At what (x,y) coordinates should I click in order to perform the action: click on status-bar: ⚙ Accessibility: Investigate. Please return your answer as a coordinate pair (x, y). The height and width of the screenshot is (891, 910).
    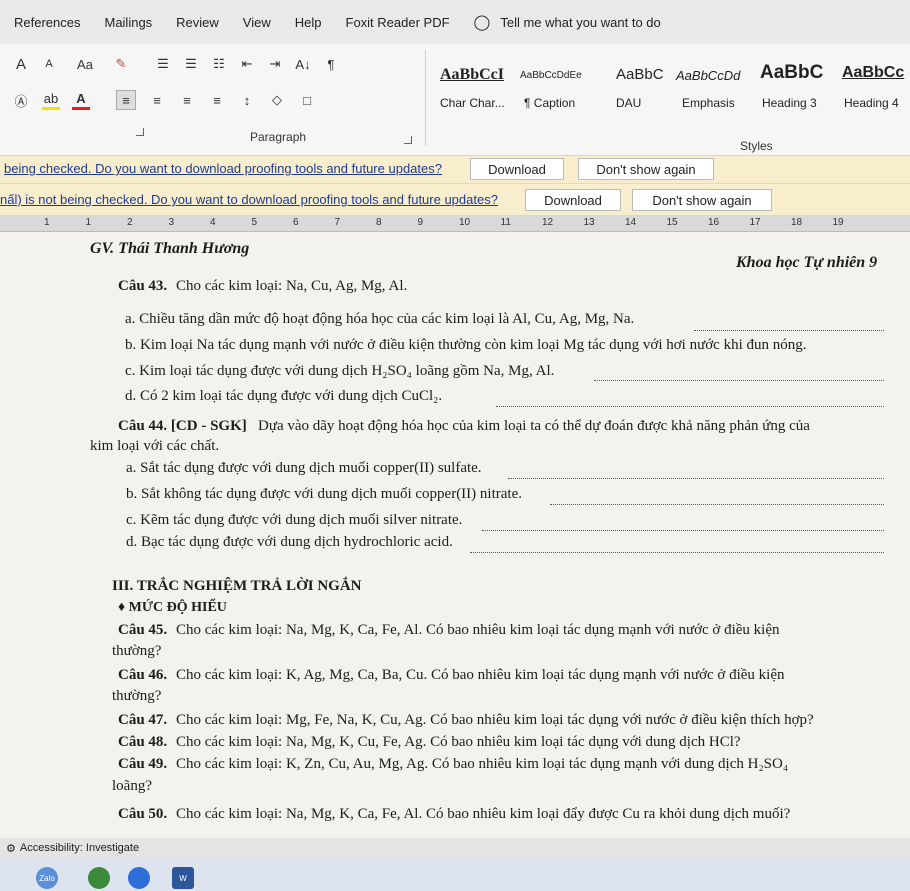
    Looking at the image, I should click on (455, 848).